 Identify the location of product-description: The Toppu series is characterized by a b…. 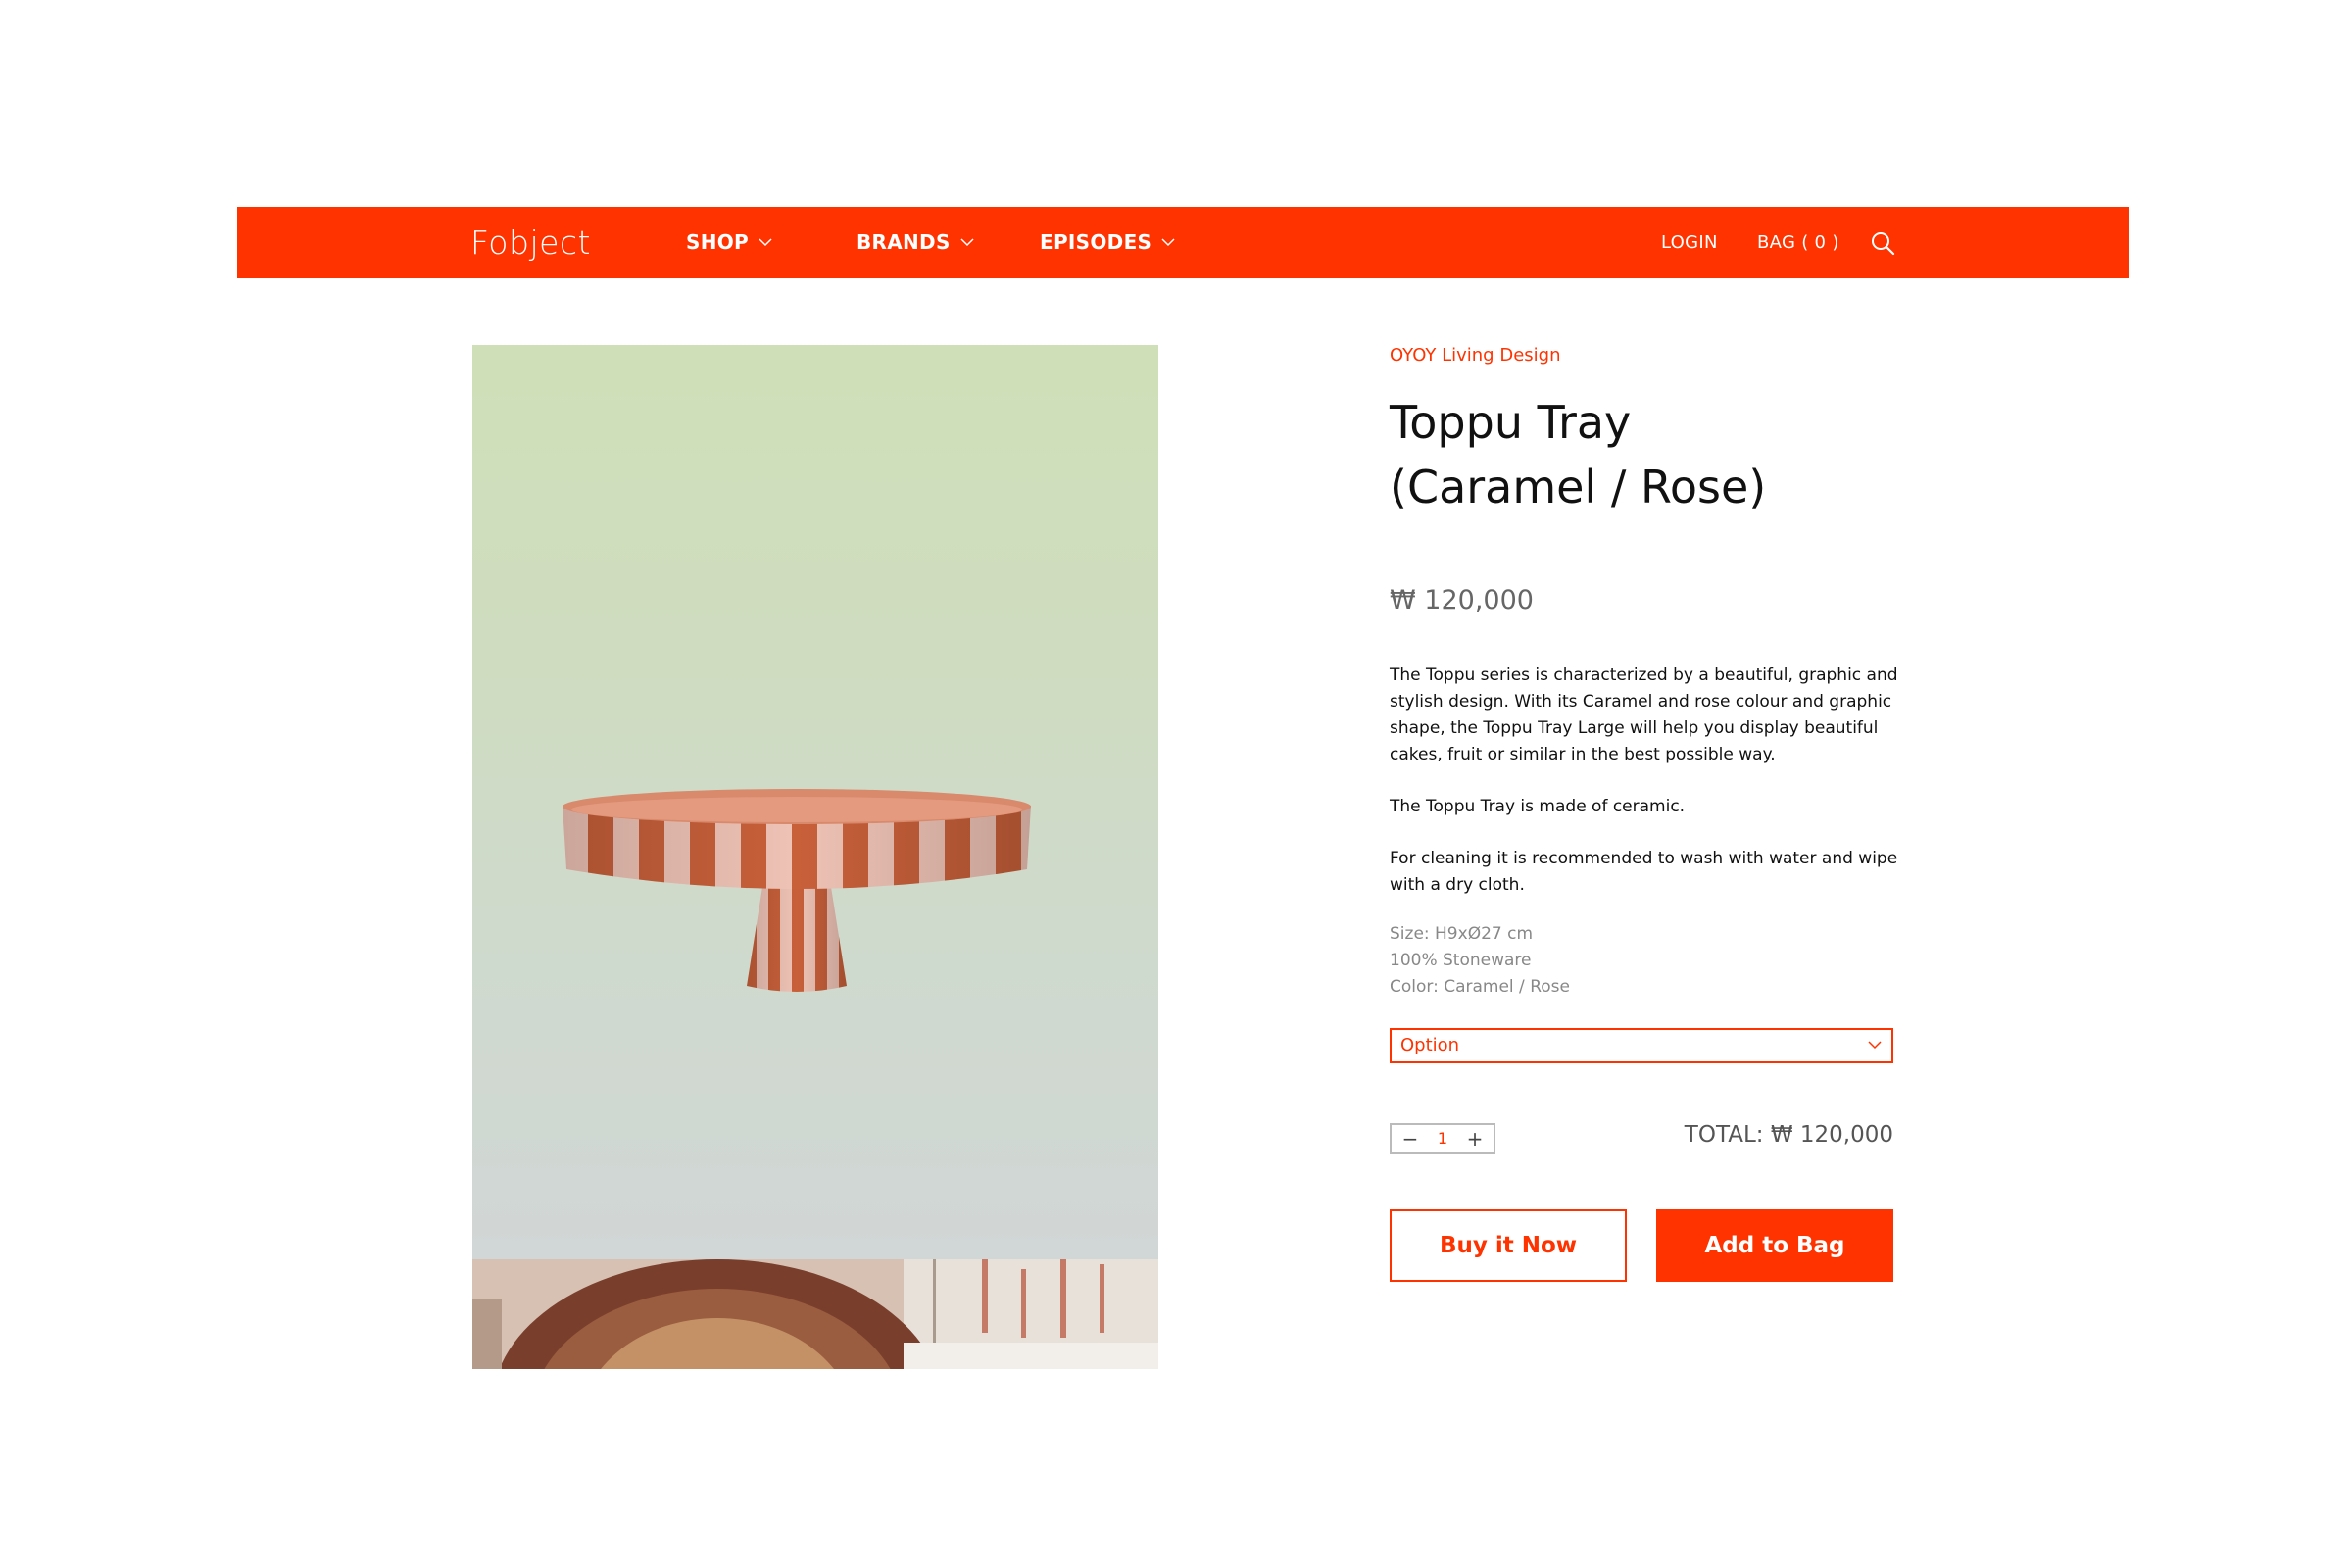
(1644, 793).